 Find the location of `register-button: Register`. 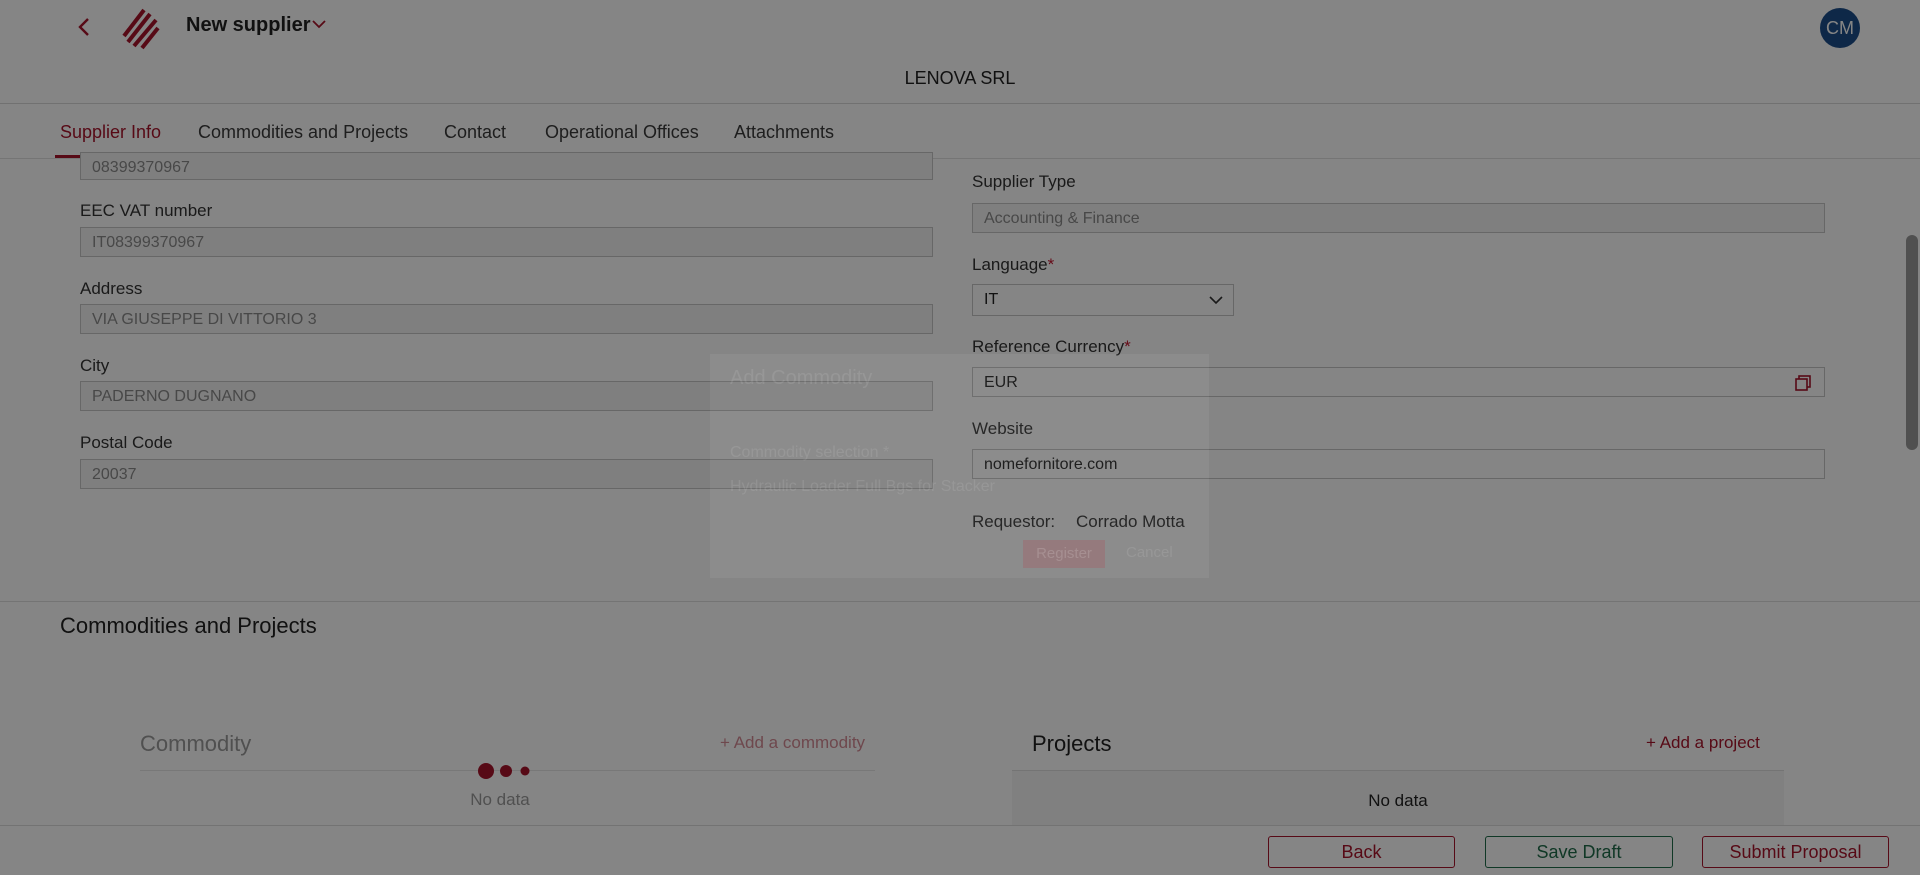

register-button: Register is located at coordinates (1064, 554).